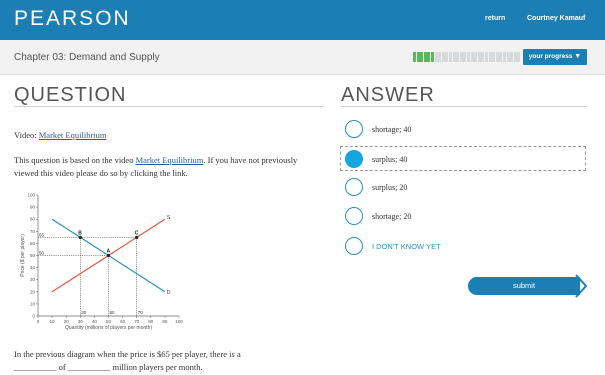 The image size is (605, 375). I want to click on x-tick-label: 80, so click(151, 321).